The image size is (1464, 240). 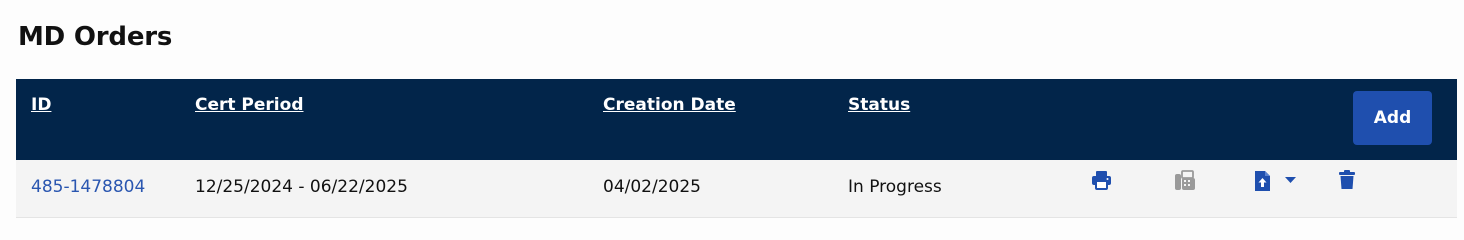 I want to click on cert-period-cell: 12/25/2024 - 06/22/2025, so click(x=301, y=187).